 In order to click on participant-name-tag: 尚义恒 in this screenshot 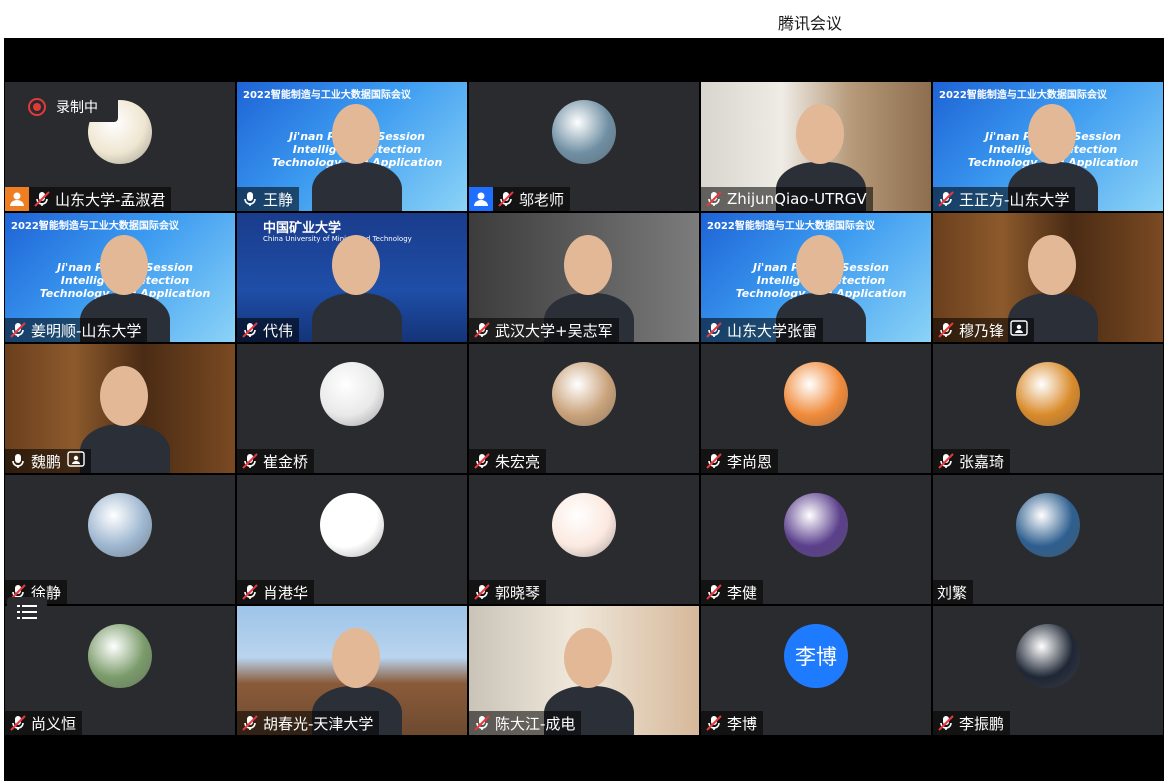, I will do `click(44, 723)`.